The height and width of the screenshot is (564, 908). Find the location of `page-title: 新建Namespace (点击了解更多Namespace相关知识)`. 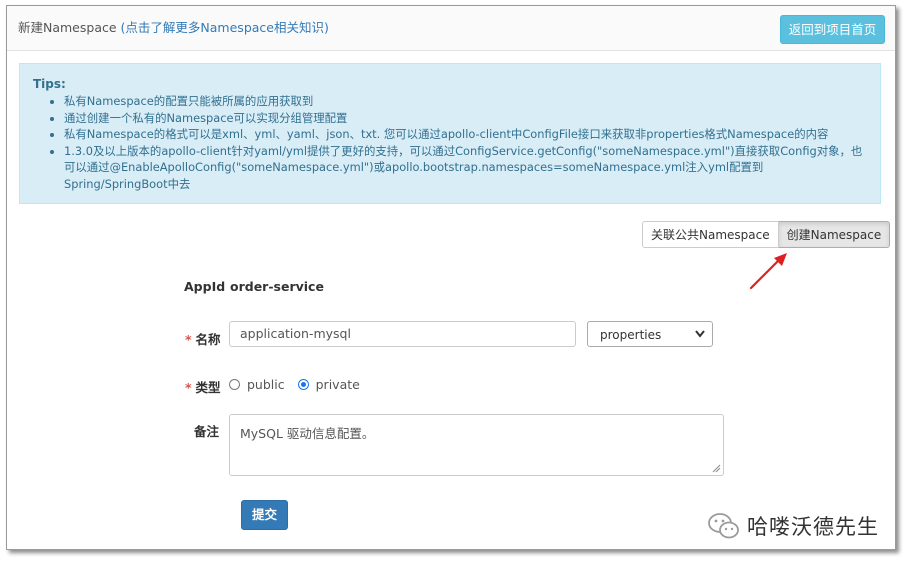

page-title: 新建Namespace (点击了解更多Namespace相关知识) is located at coordinates (173, 26).